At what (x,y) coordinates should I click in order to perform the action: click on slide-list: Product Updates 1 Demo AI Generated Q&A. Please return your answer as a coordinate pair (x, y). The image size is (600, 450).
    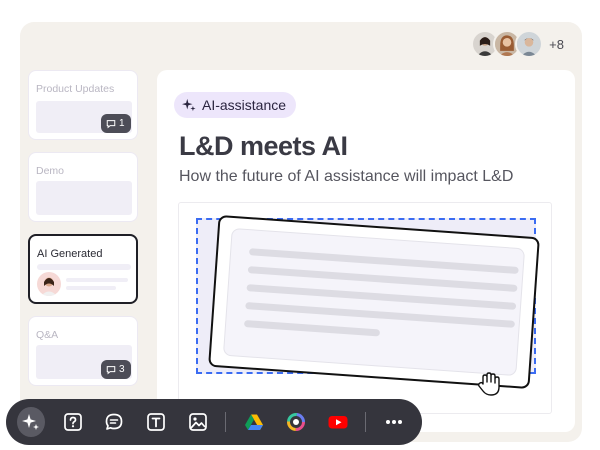
    Looking at the image, I should click on (83, 234).